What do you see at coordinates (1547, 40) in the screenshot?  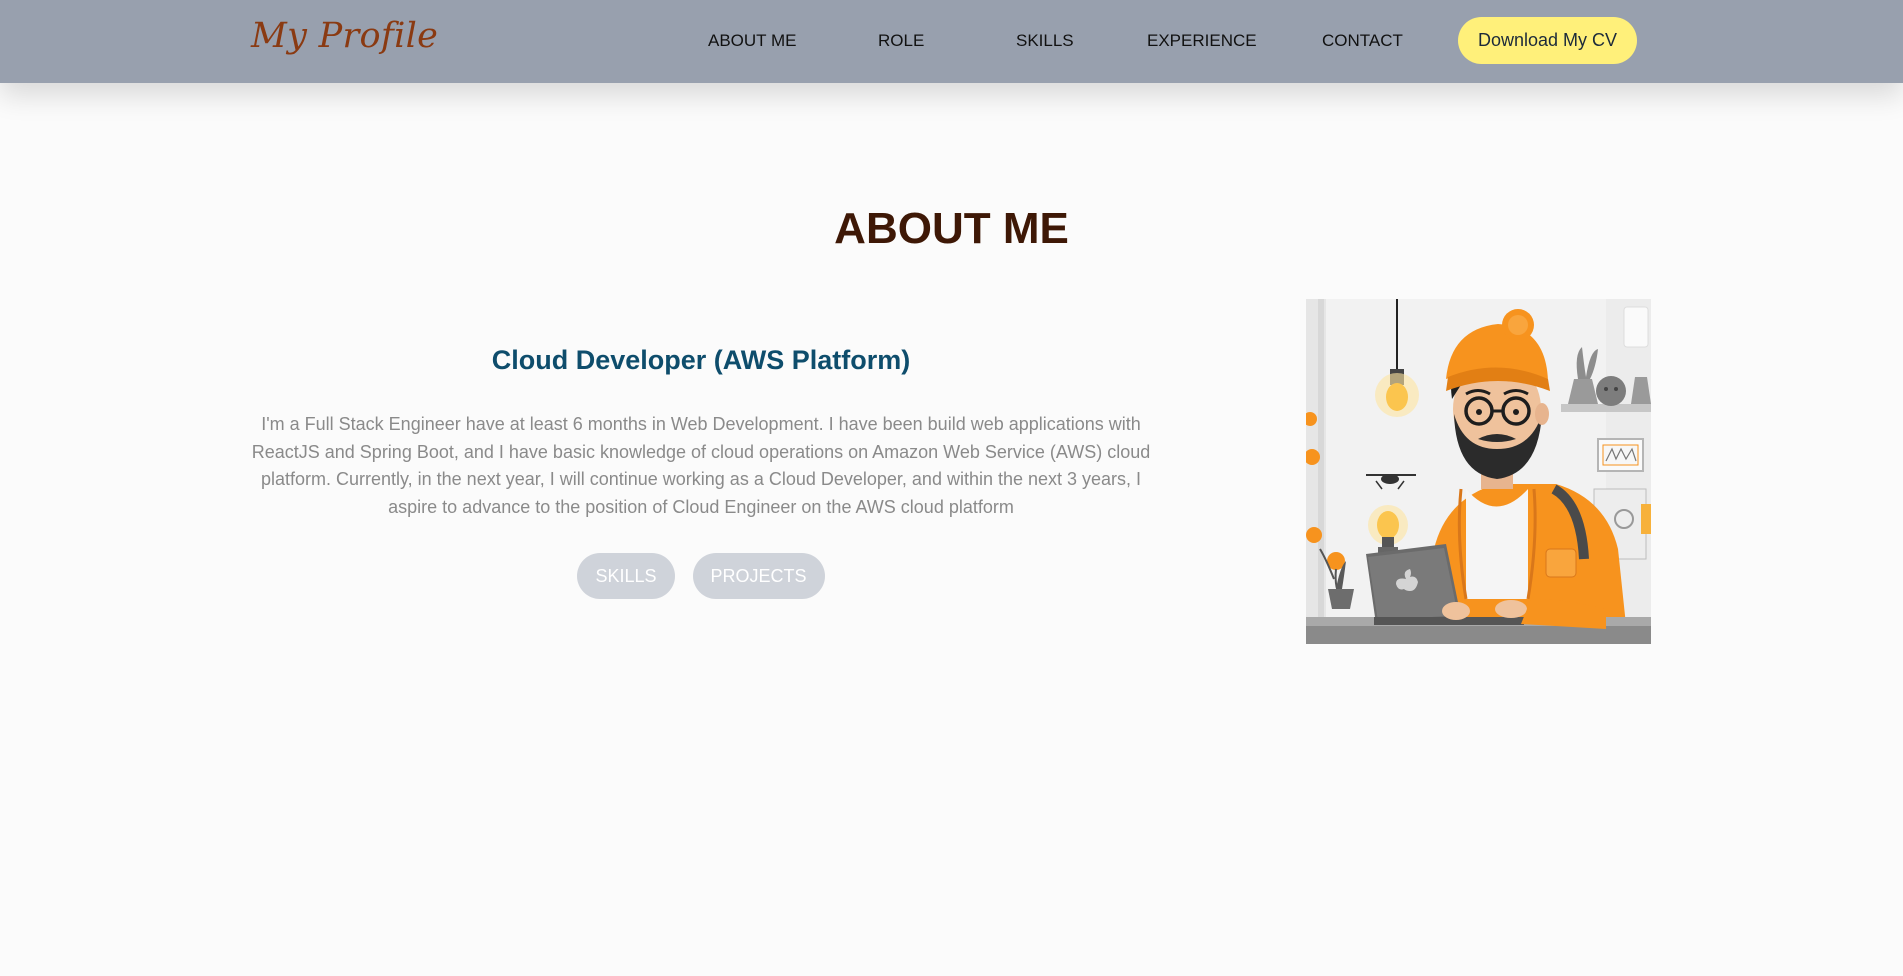 I see `download-cv-button: Download My CV` at bounding box center [1547, 40].